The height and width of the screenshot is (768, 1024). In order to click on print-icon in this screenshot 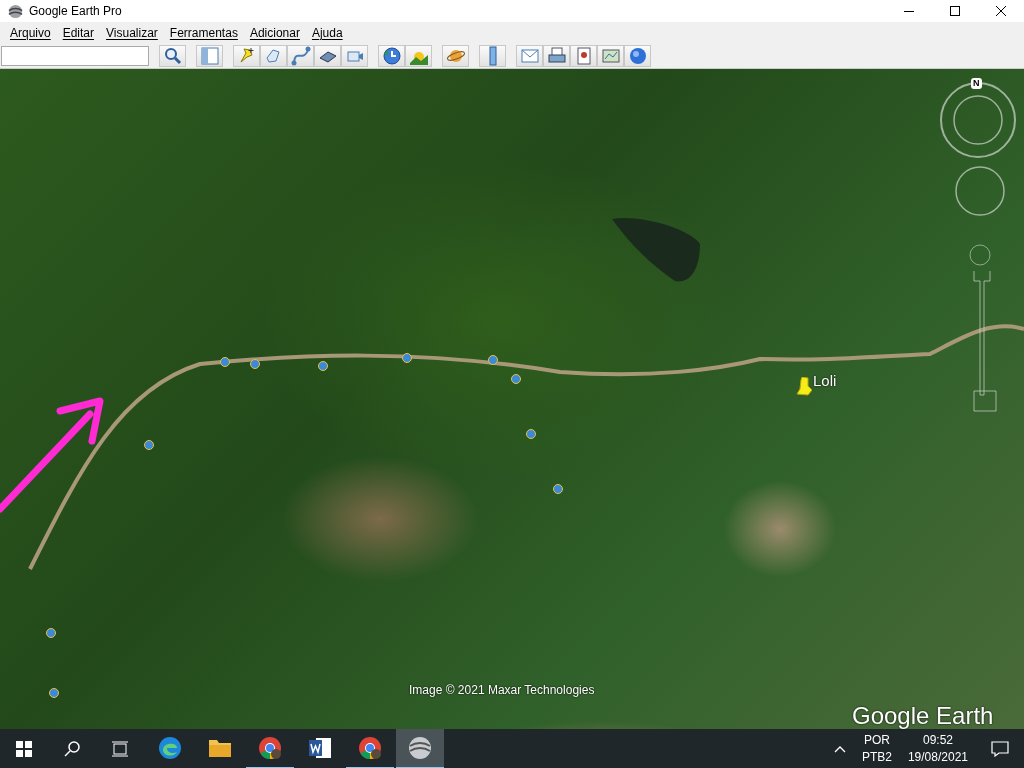, I will do `click(556, 55)`.